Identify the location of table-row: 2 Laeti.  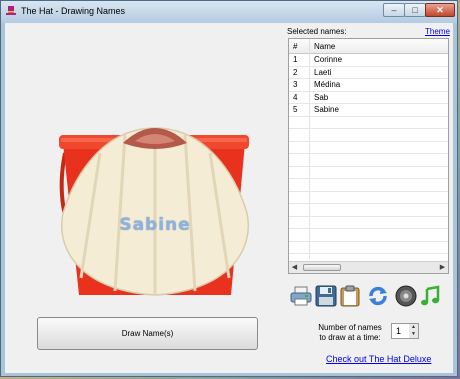
(368, 73).